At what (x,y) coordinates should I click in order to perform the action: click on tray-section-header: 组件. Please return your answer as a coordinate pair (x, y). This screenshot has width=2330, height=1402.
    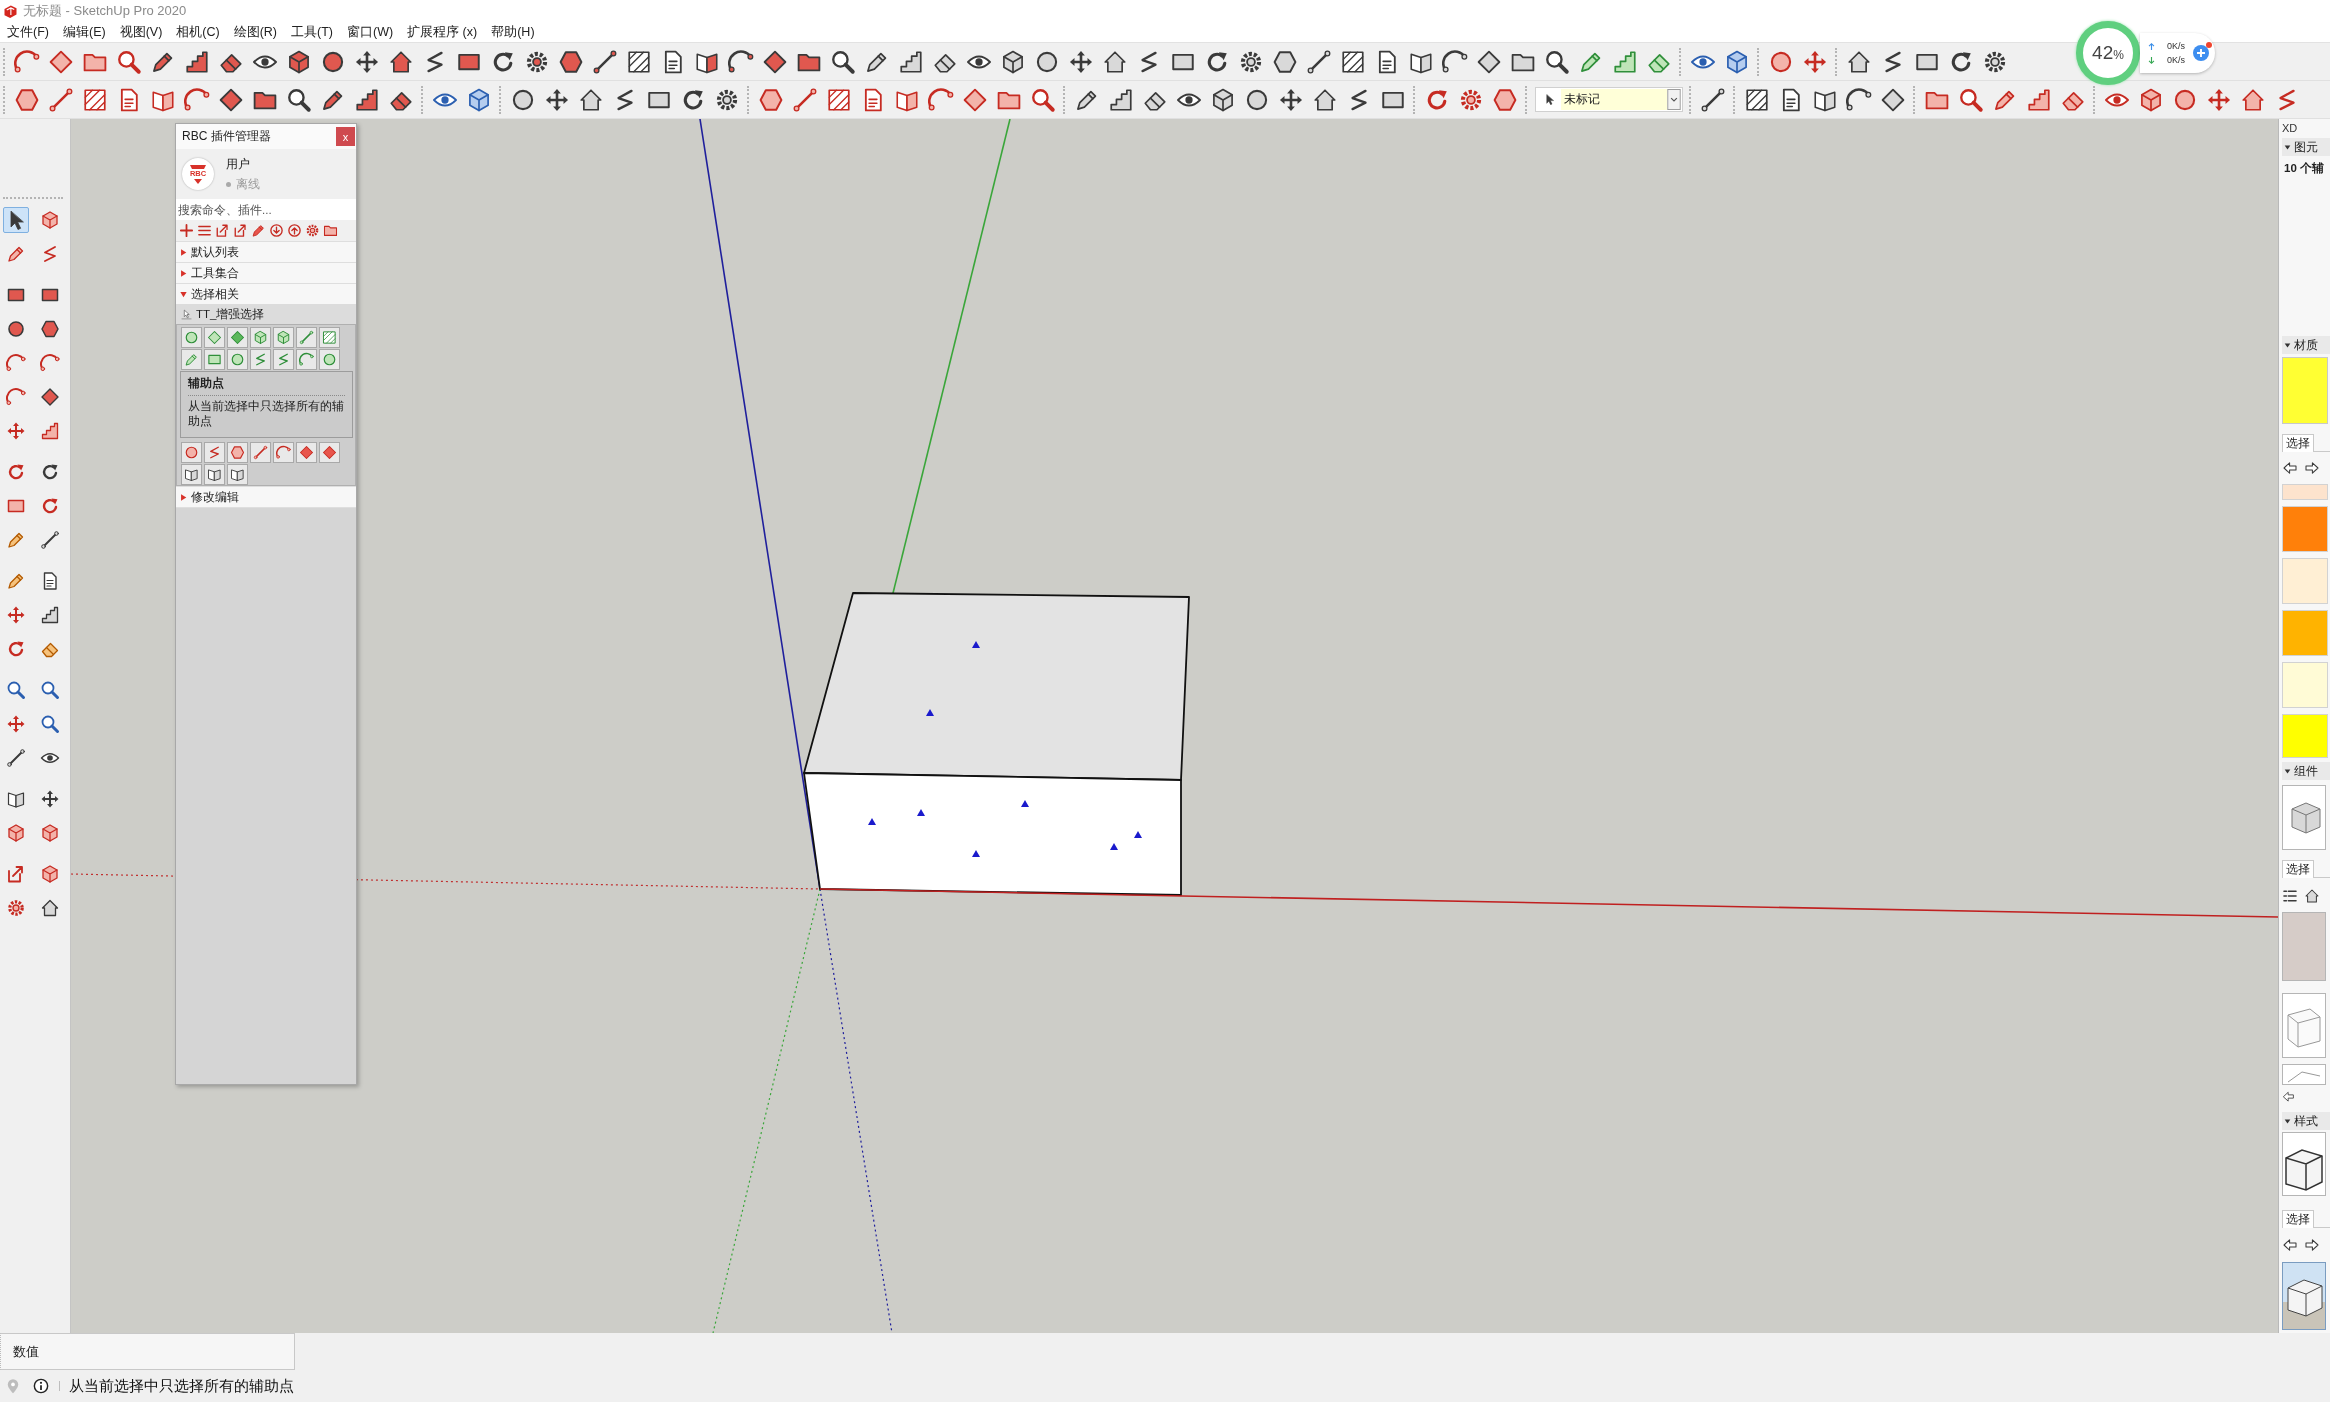
    Looking at the image, I should click on (2306, 771).